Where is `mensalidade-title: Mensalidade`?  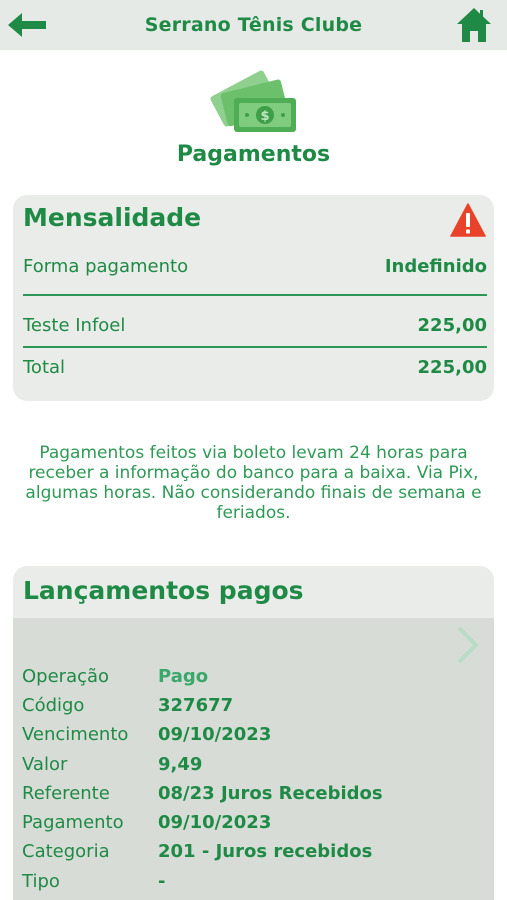
mensalidade-title: Mensalidade is located at coordinates (112, 217).